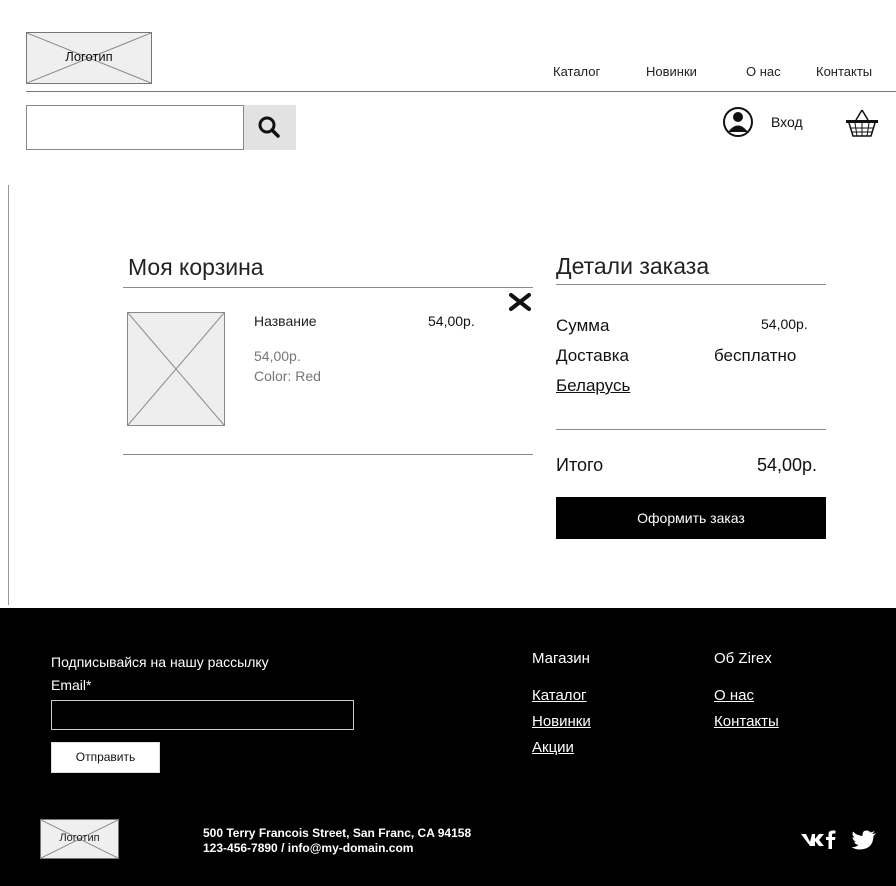  I want to click on search-input, so click(135, 127).